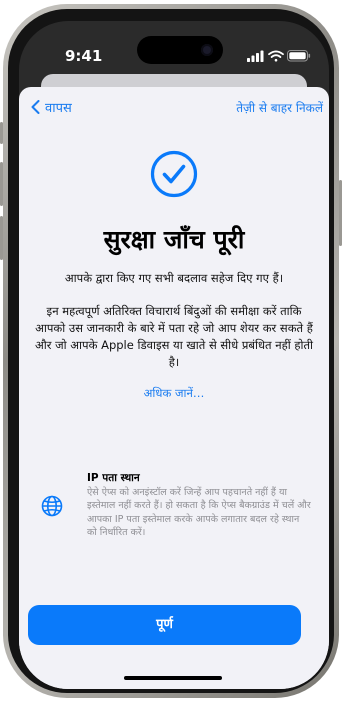  Describe the element at coordinates (255, 56) in the screenshot. I see `signal-icon` at that location.